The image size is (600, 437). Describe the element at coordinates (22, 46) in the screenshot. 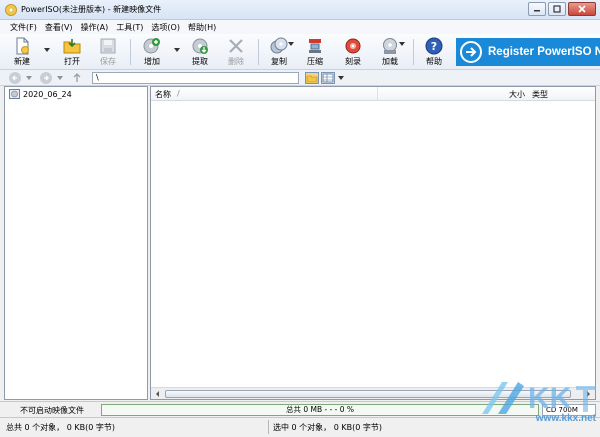

I see `new-file-icon` at that location.